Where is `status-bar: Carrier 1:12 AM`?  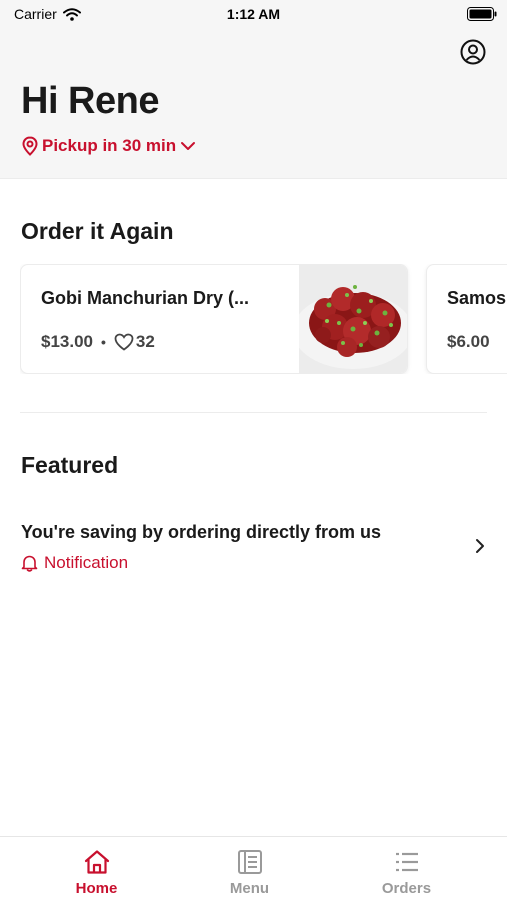
status-bar: Carrier 1:12 AM is located at coordinates (253, 14).